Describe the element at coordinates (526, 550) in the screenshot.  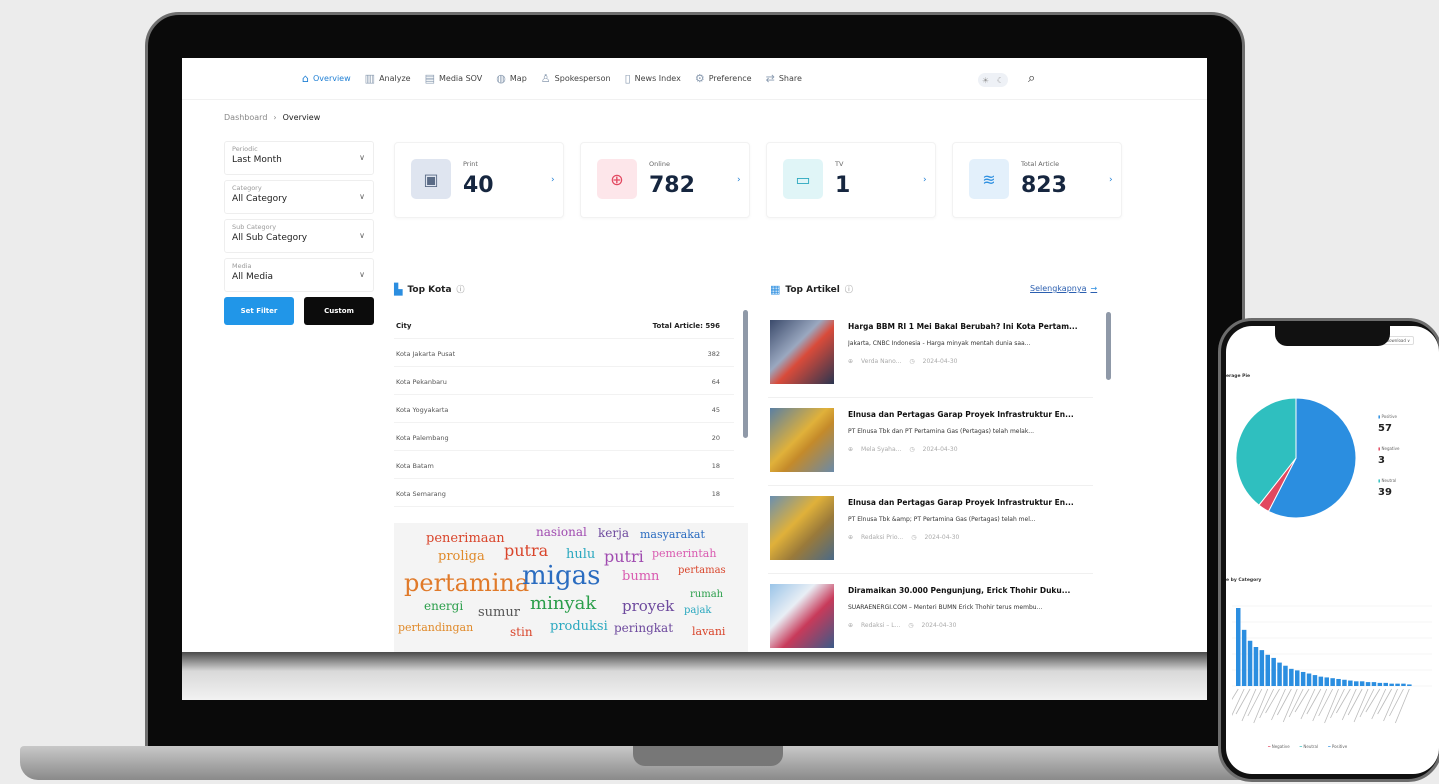
I see `word-cloud-term: putra` at that location.